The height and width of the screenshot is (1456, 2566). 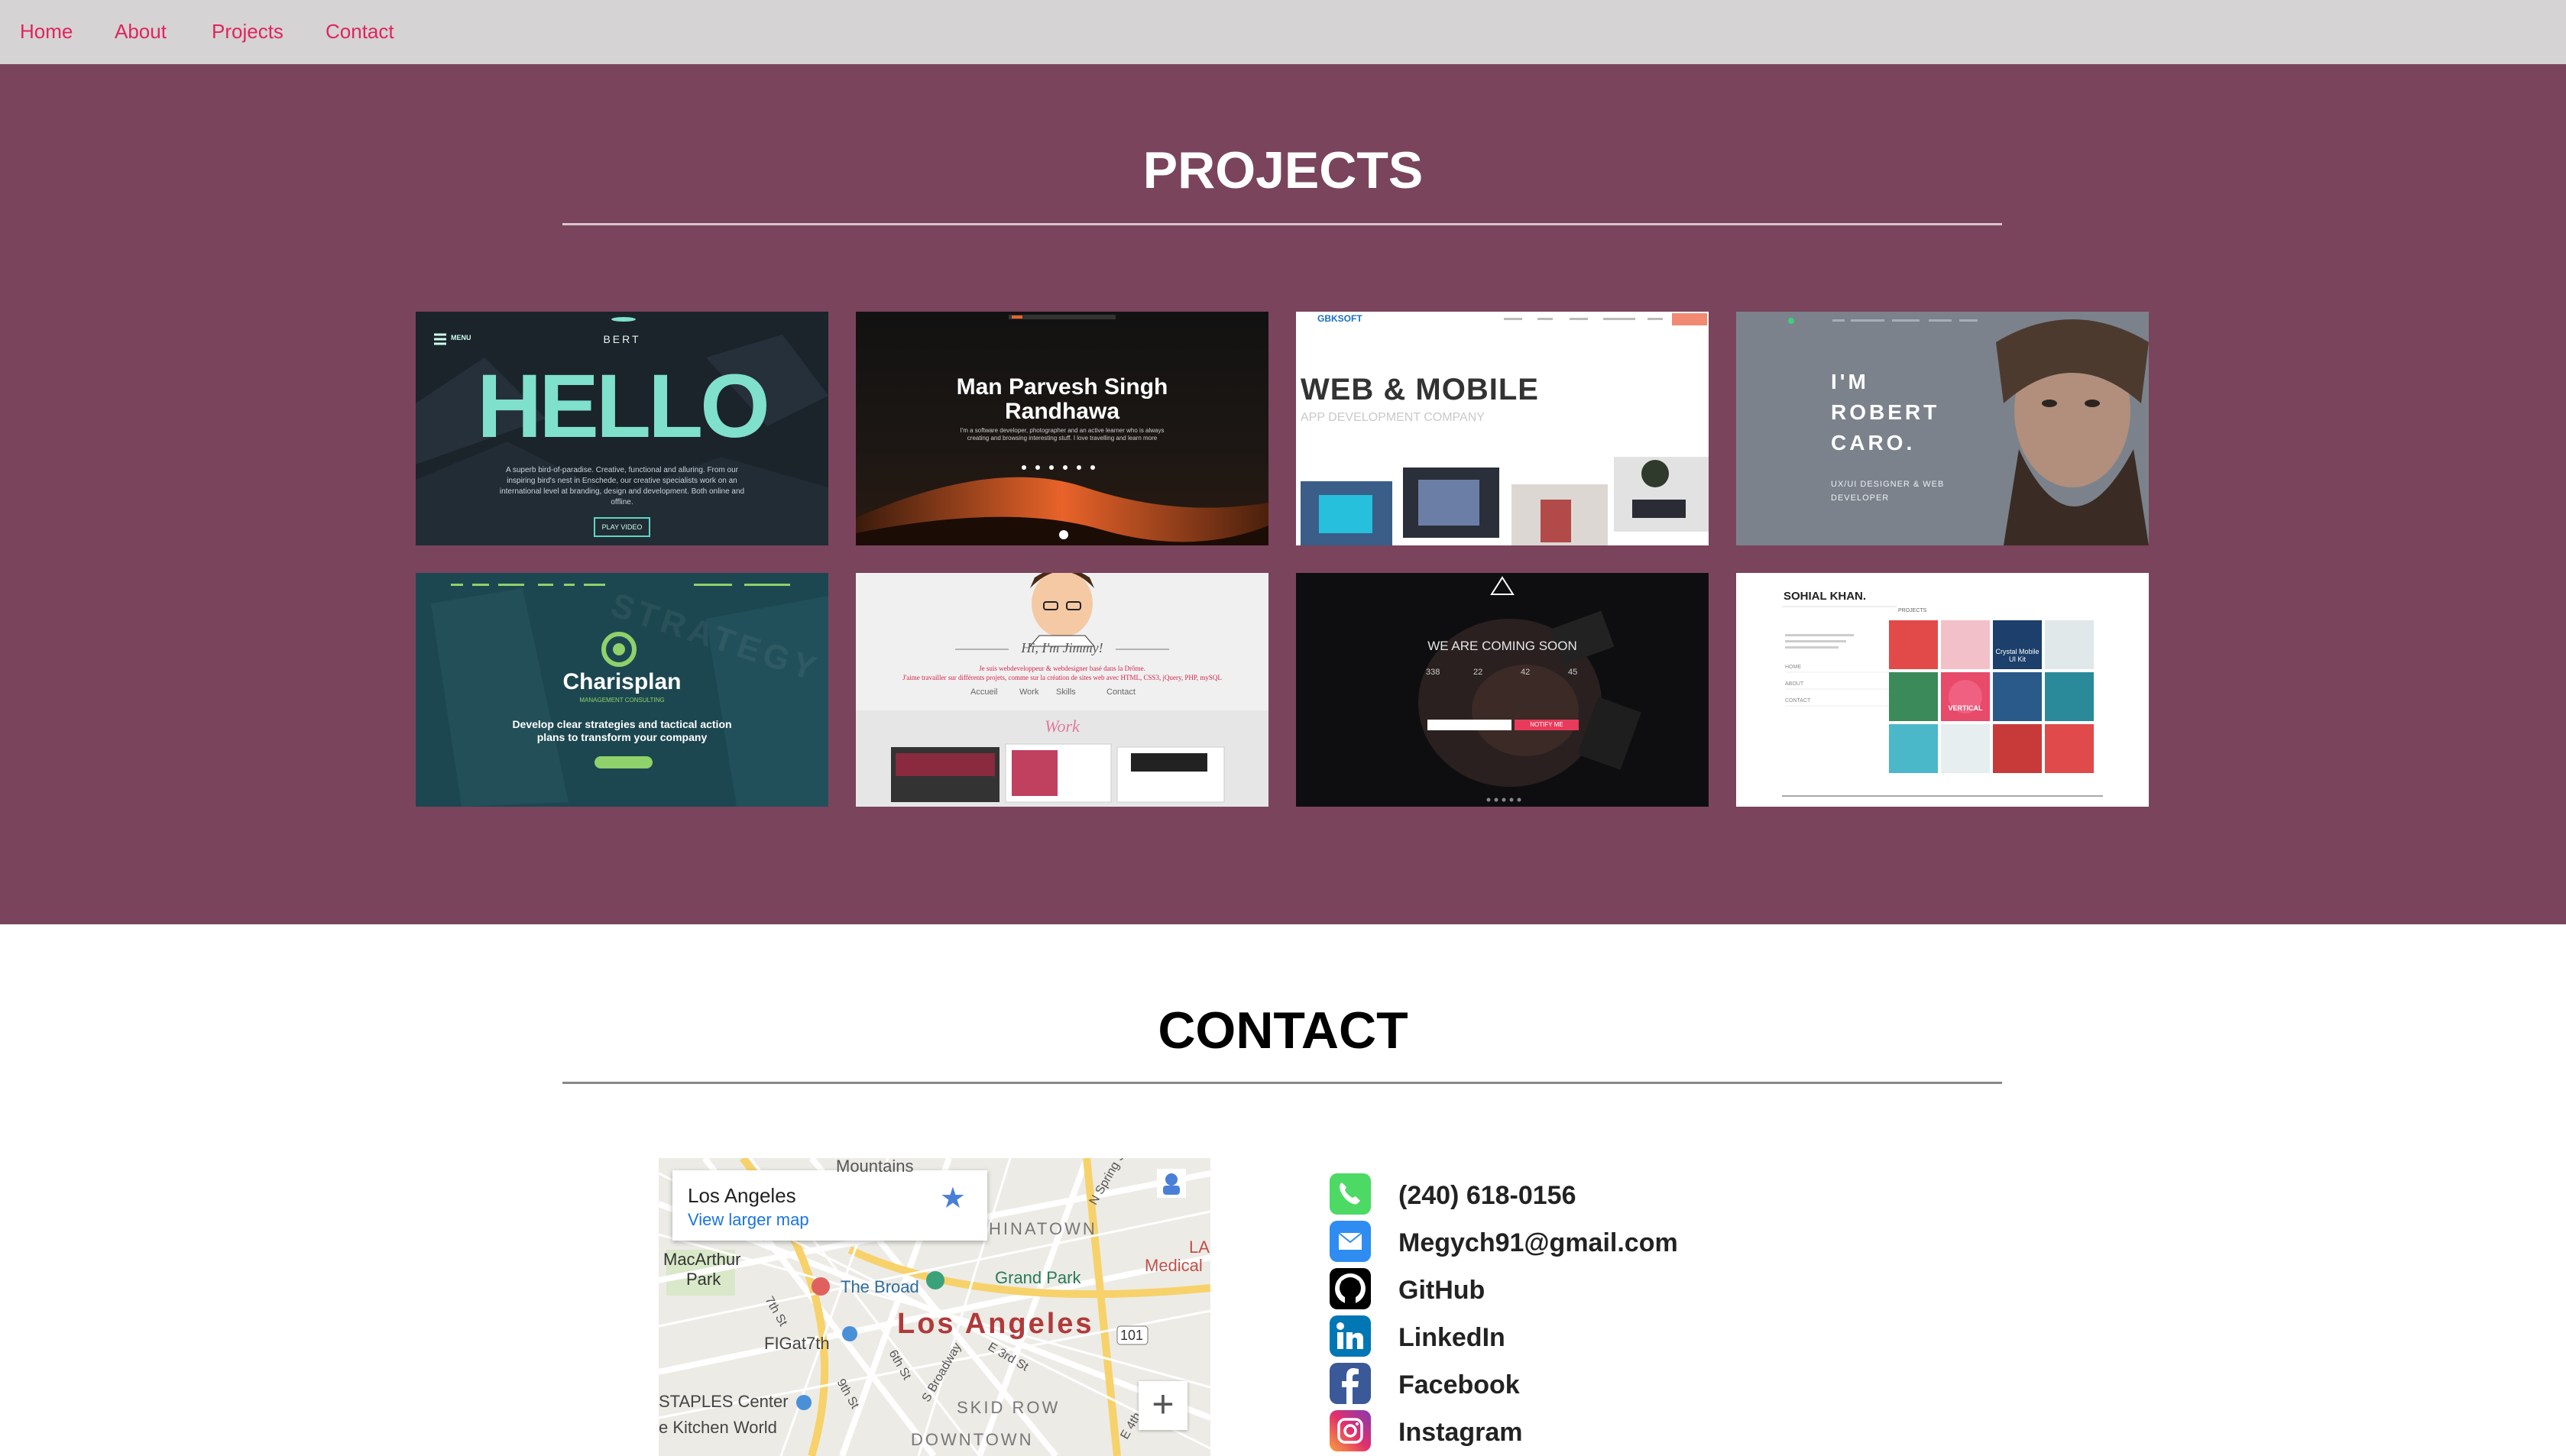 I want to click on thumb-jimmy-link-0: Accueil, so click(x=984, y=693).